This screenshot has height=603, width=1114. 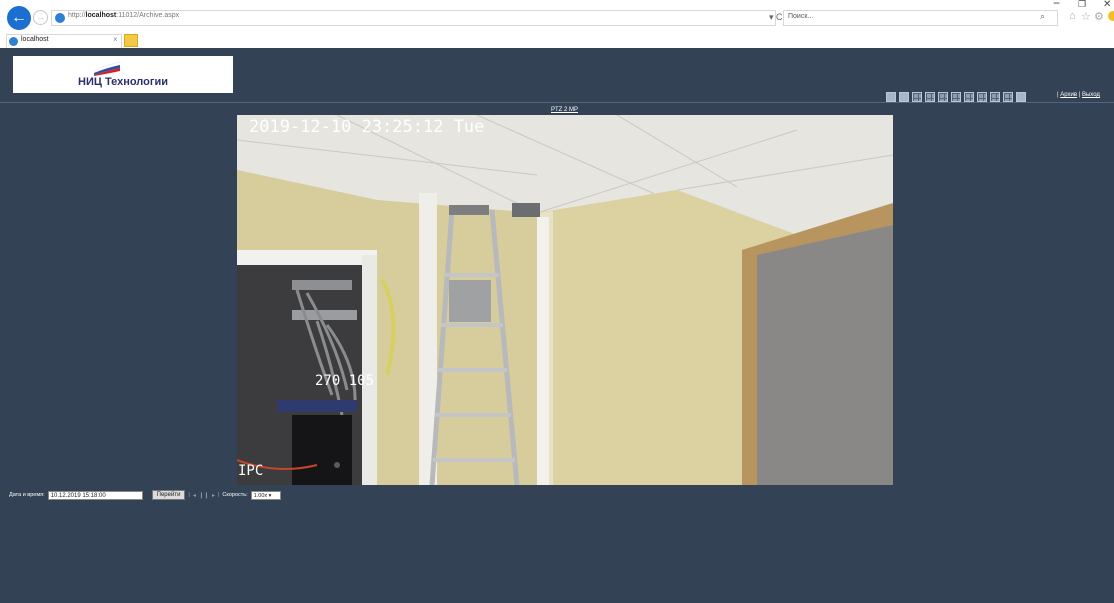 I want to click on page-header: НИЦ Технологии | Архив | Выход, so click(x=557, y=75).